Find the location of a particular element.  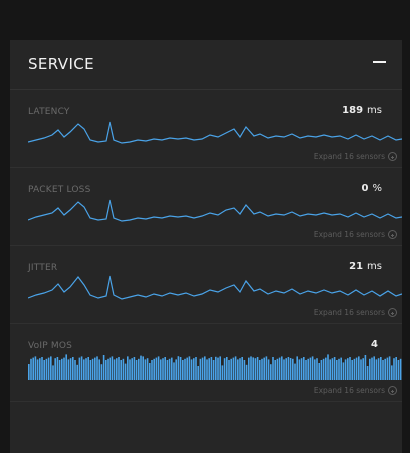

metric-number: 189 is located at coordinates (353, 110).